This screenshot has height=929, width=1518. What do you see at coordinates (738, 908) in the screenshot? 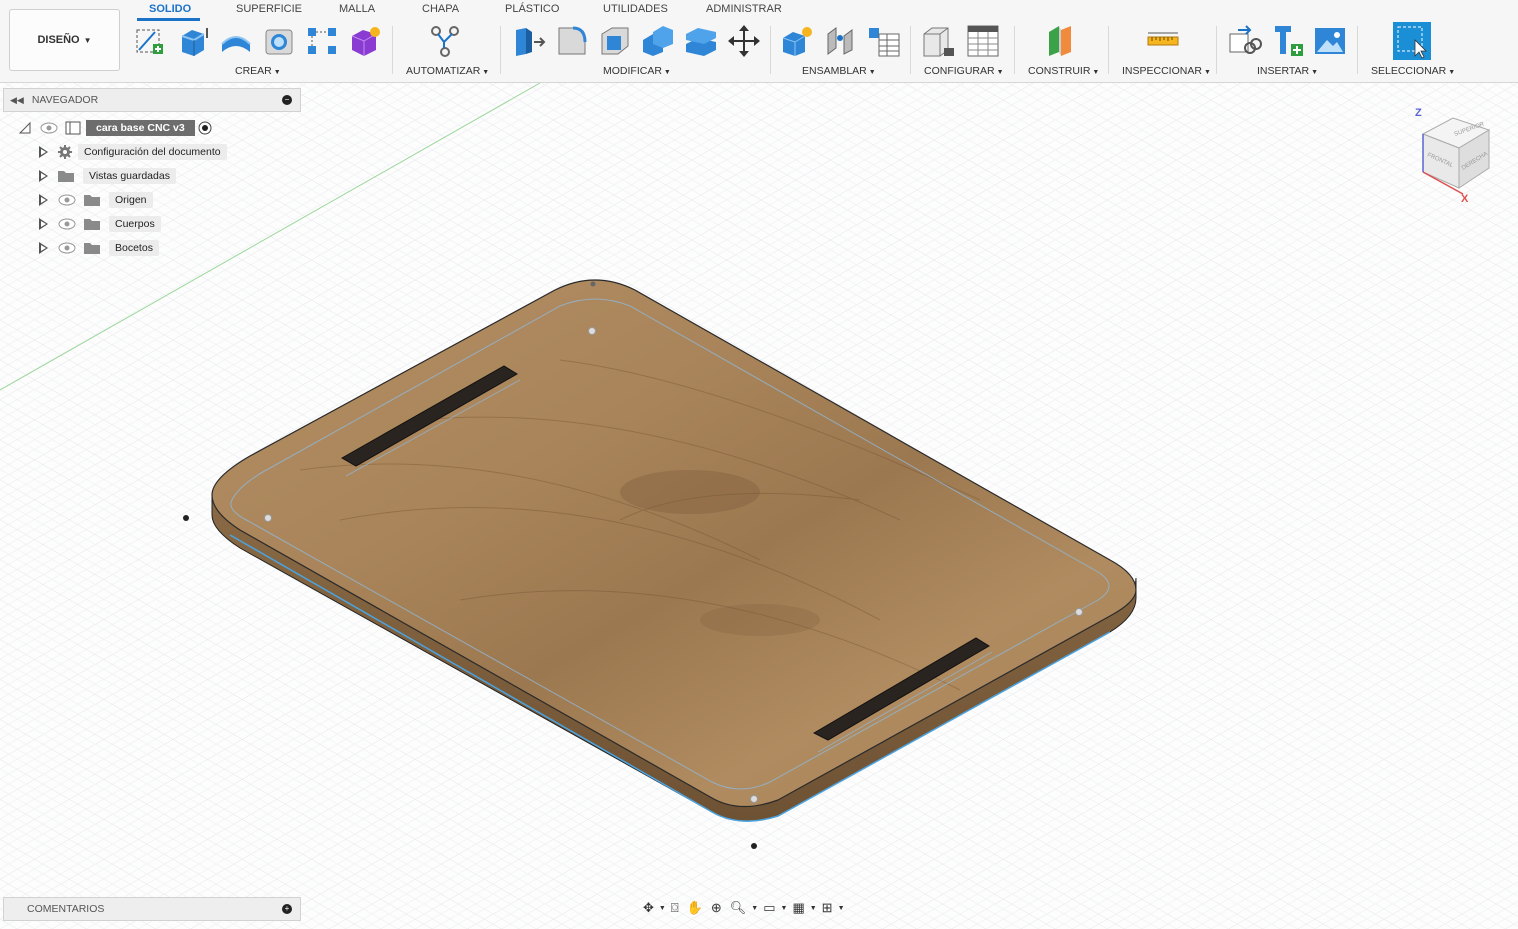
I see `zoom-window-icon: 🔍︎` at bounding box center [738, 908].